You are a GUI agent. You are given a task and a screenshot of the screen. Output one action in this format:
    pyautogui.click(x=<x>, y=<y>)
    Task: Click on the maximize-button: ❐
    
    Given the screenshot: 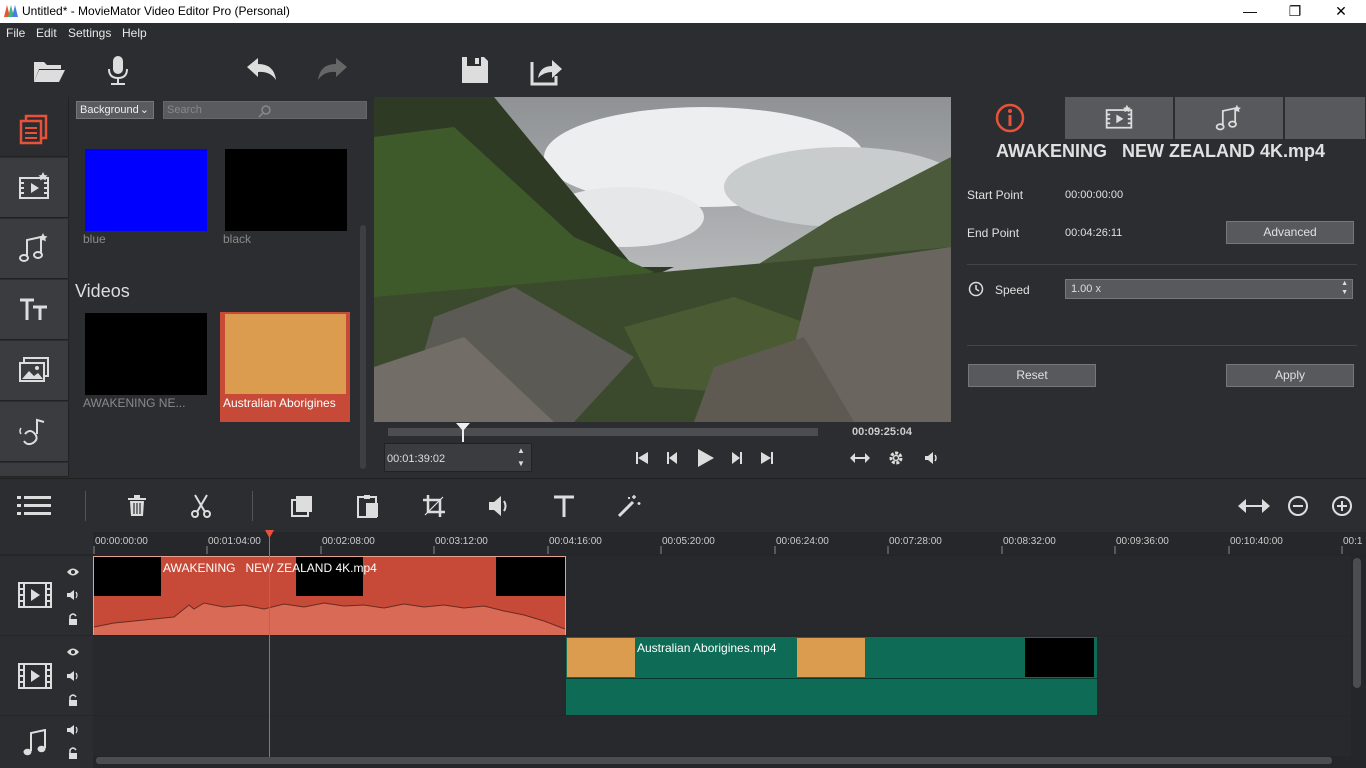 What is the action you would take?
    pyautogui.click(x=1295, y=11)
    